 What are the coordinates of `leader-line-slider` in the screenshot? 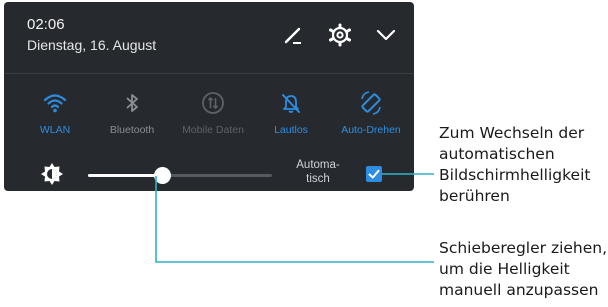 It's located at (294, 219).